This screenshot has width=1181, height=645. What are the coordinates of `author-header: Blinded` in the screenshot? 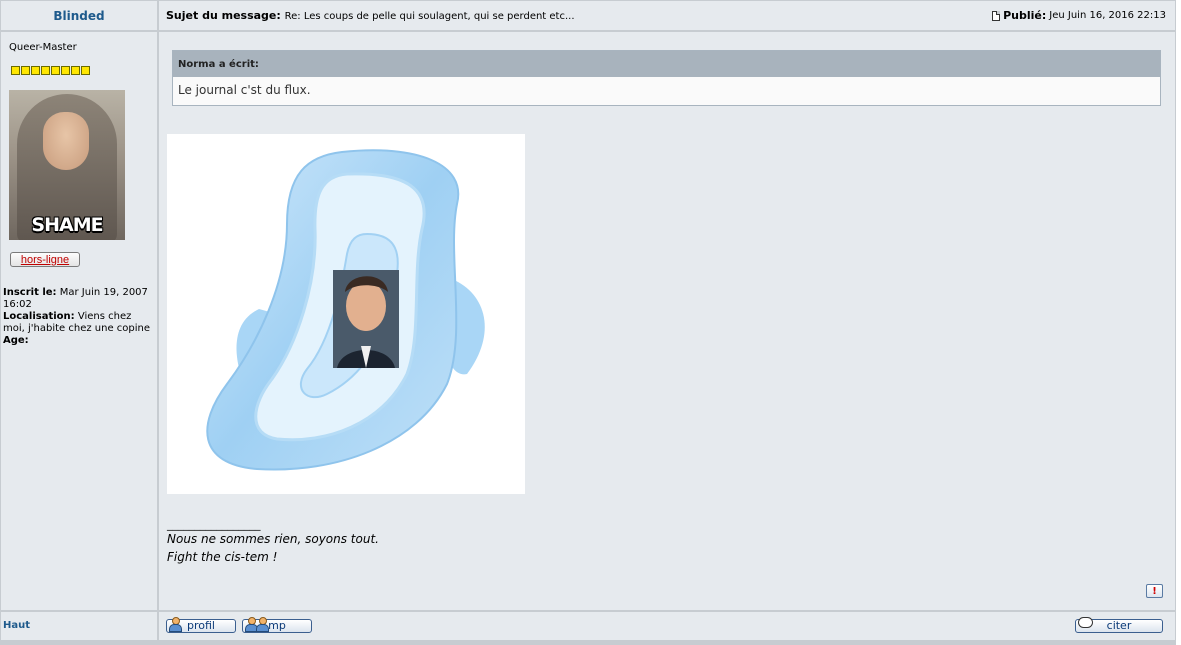 It's located at (79, 15).